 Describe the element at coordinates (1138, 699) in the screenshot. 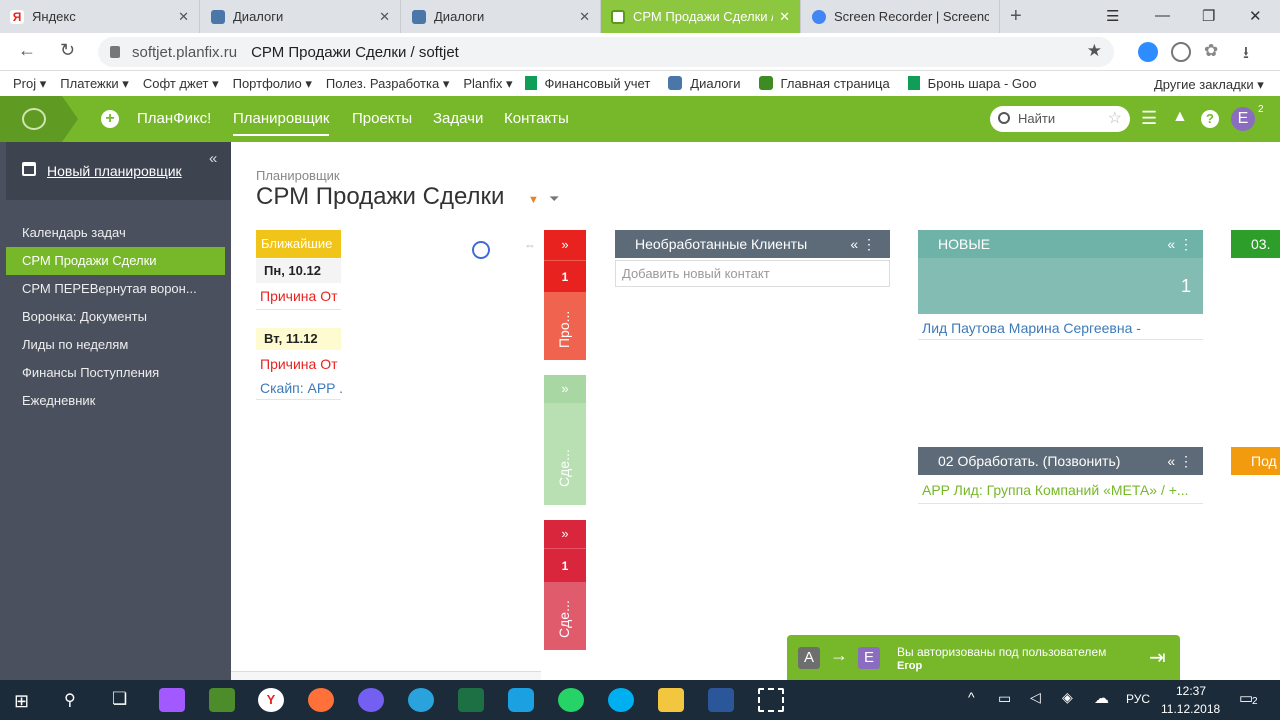

I see `language-indicator: РУС` at that location.